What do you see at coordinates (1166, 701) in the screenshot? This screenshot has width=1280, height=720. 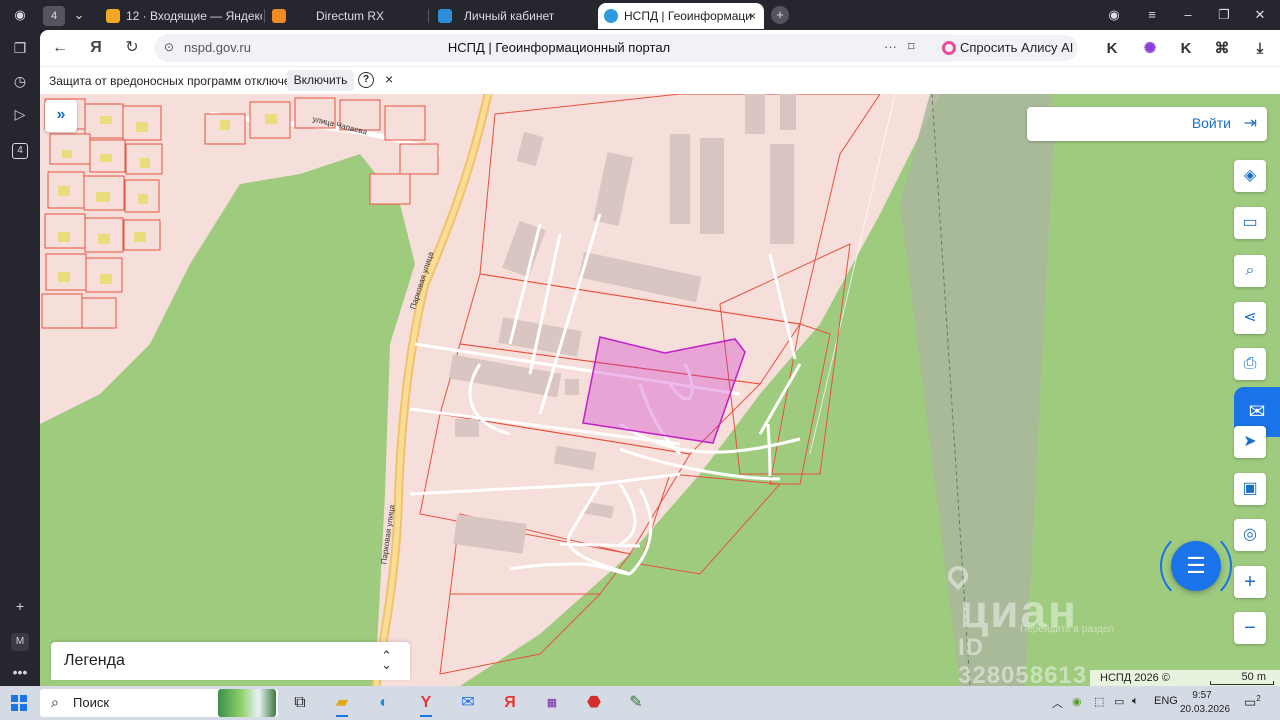 I see `language-indicator: ENG` at bounding box center [1166, 701].